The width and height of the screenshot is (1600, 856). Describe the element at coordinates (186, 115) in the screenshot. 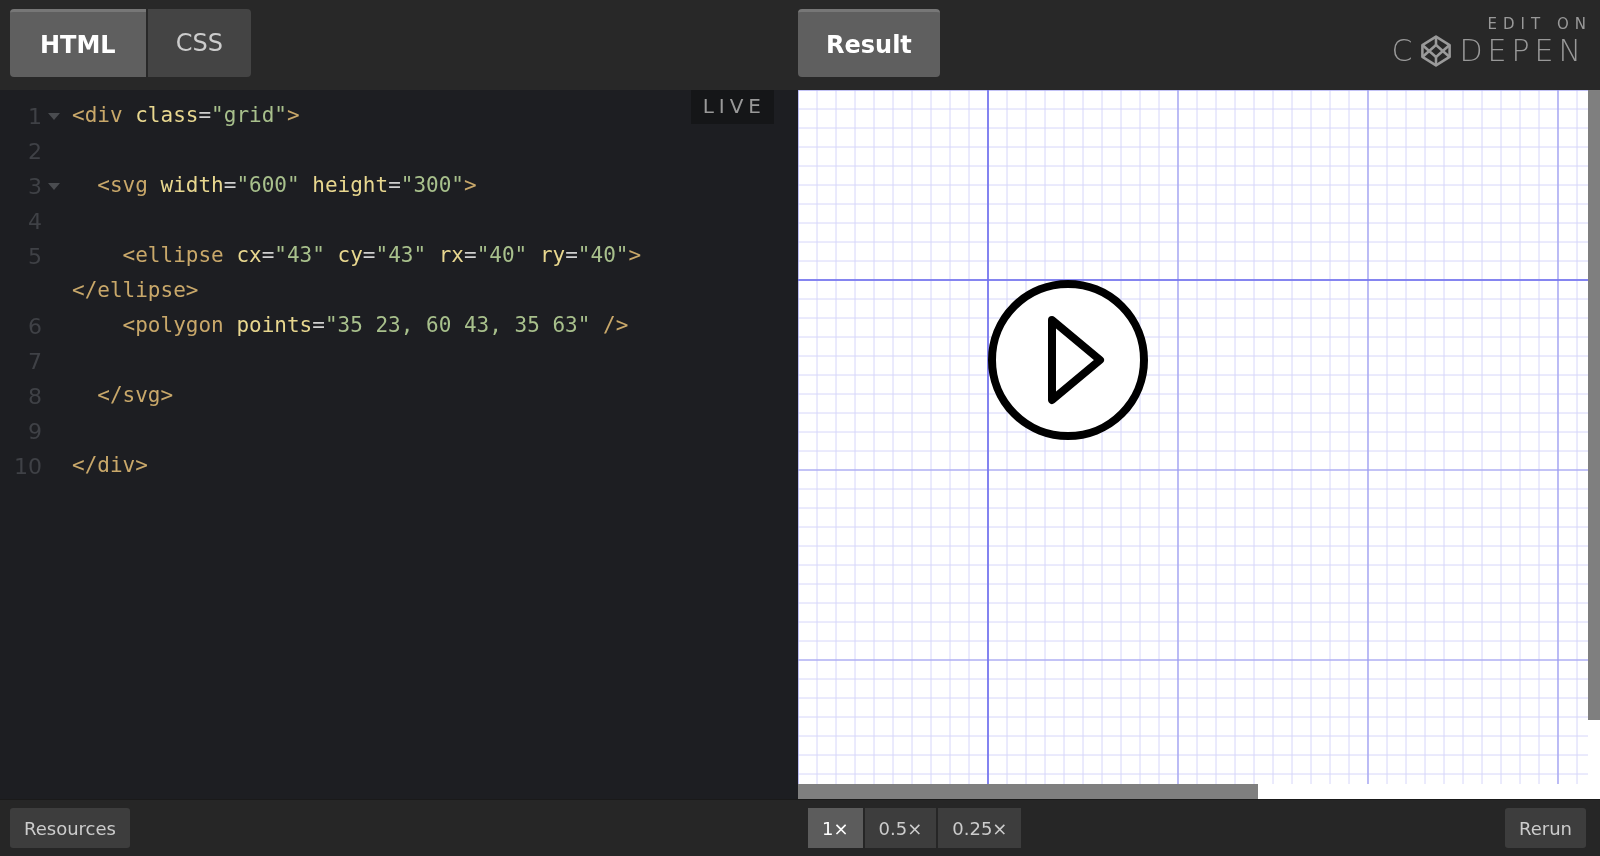

I see `code-line: <div class="grid">` at that location.